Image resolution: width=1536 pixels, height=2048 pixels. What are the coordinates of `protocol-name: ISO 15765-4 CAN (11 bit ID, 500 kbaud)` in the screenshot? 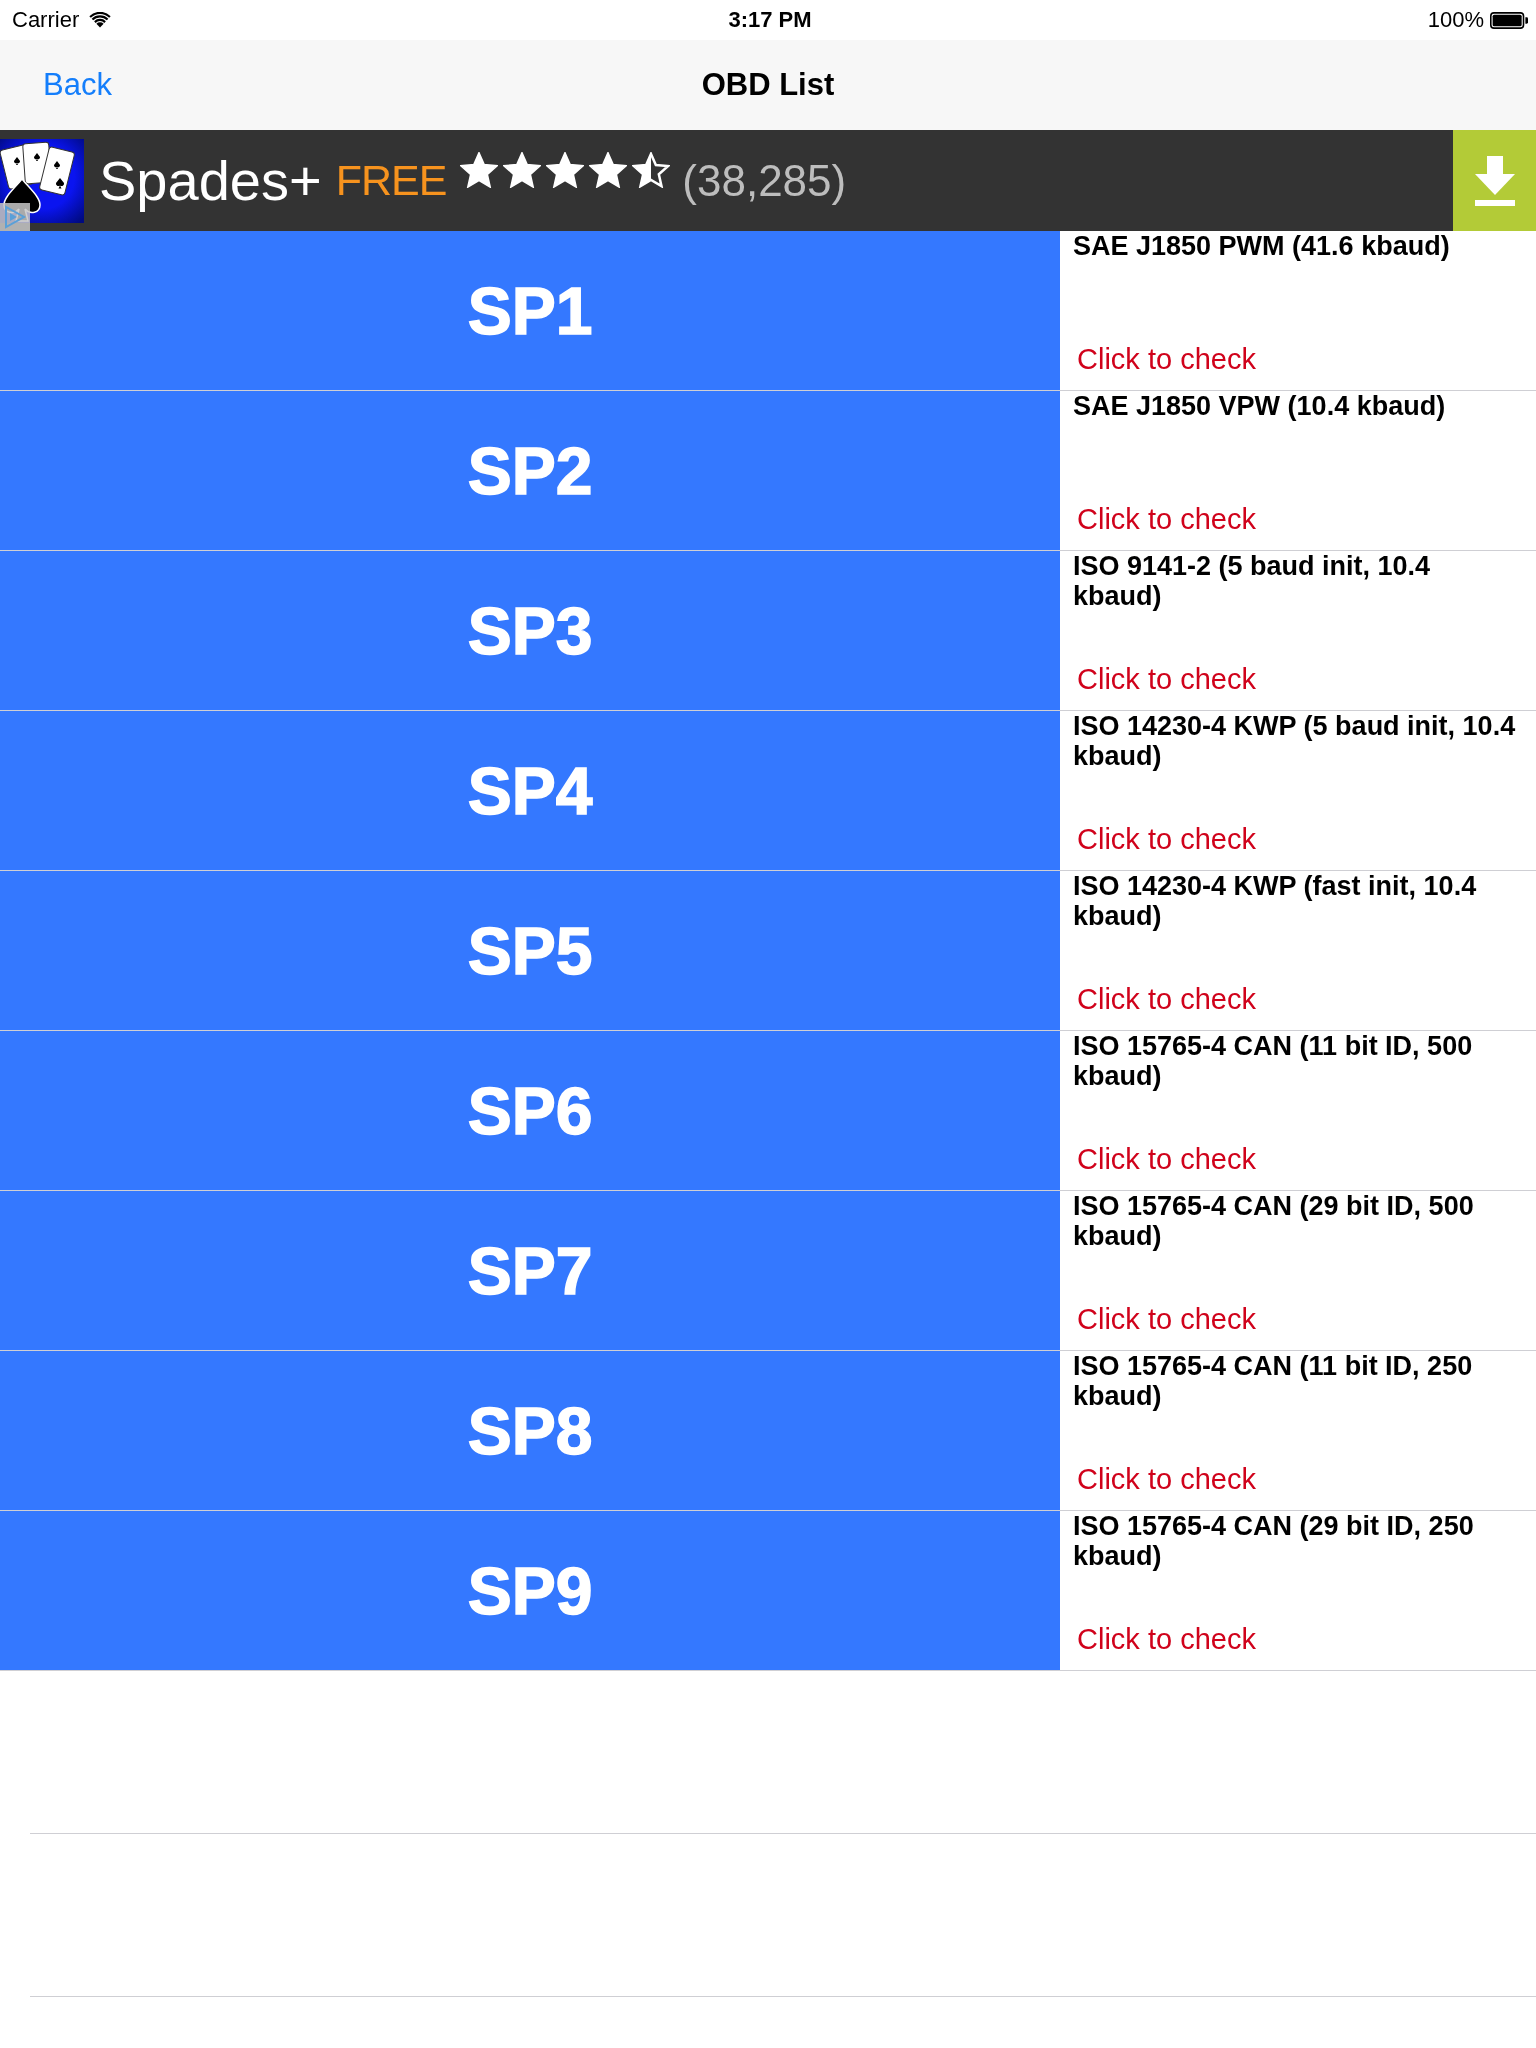 It's located at (1273, 1061).